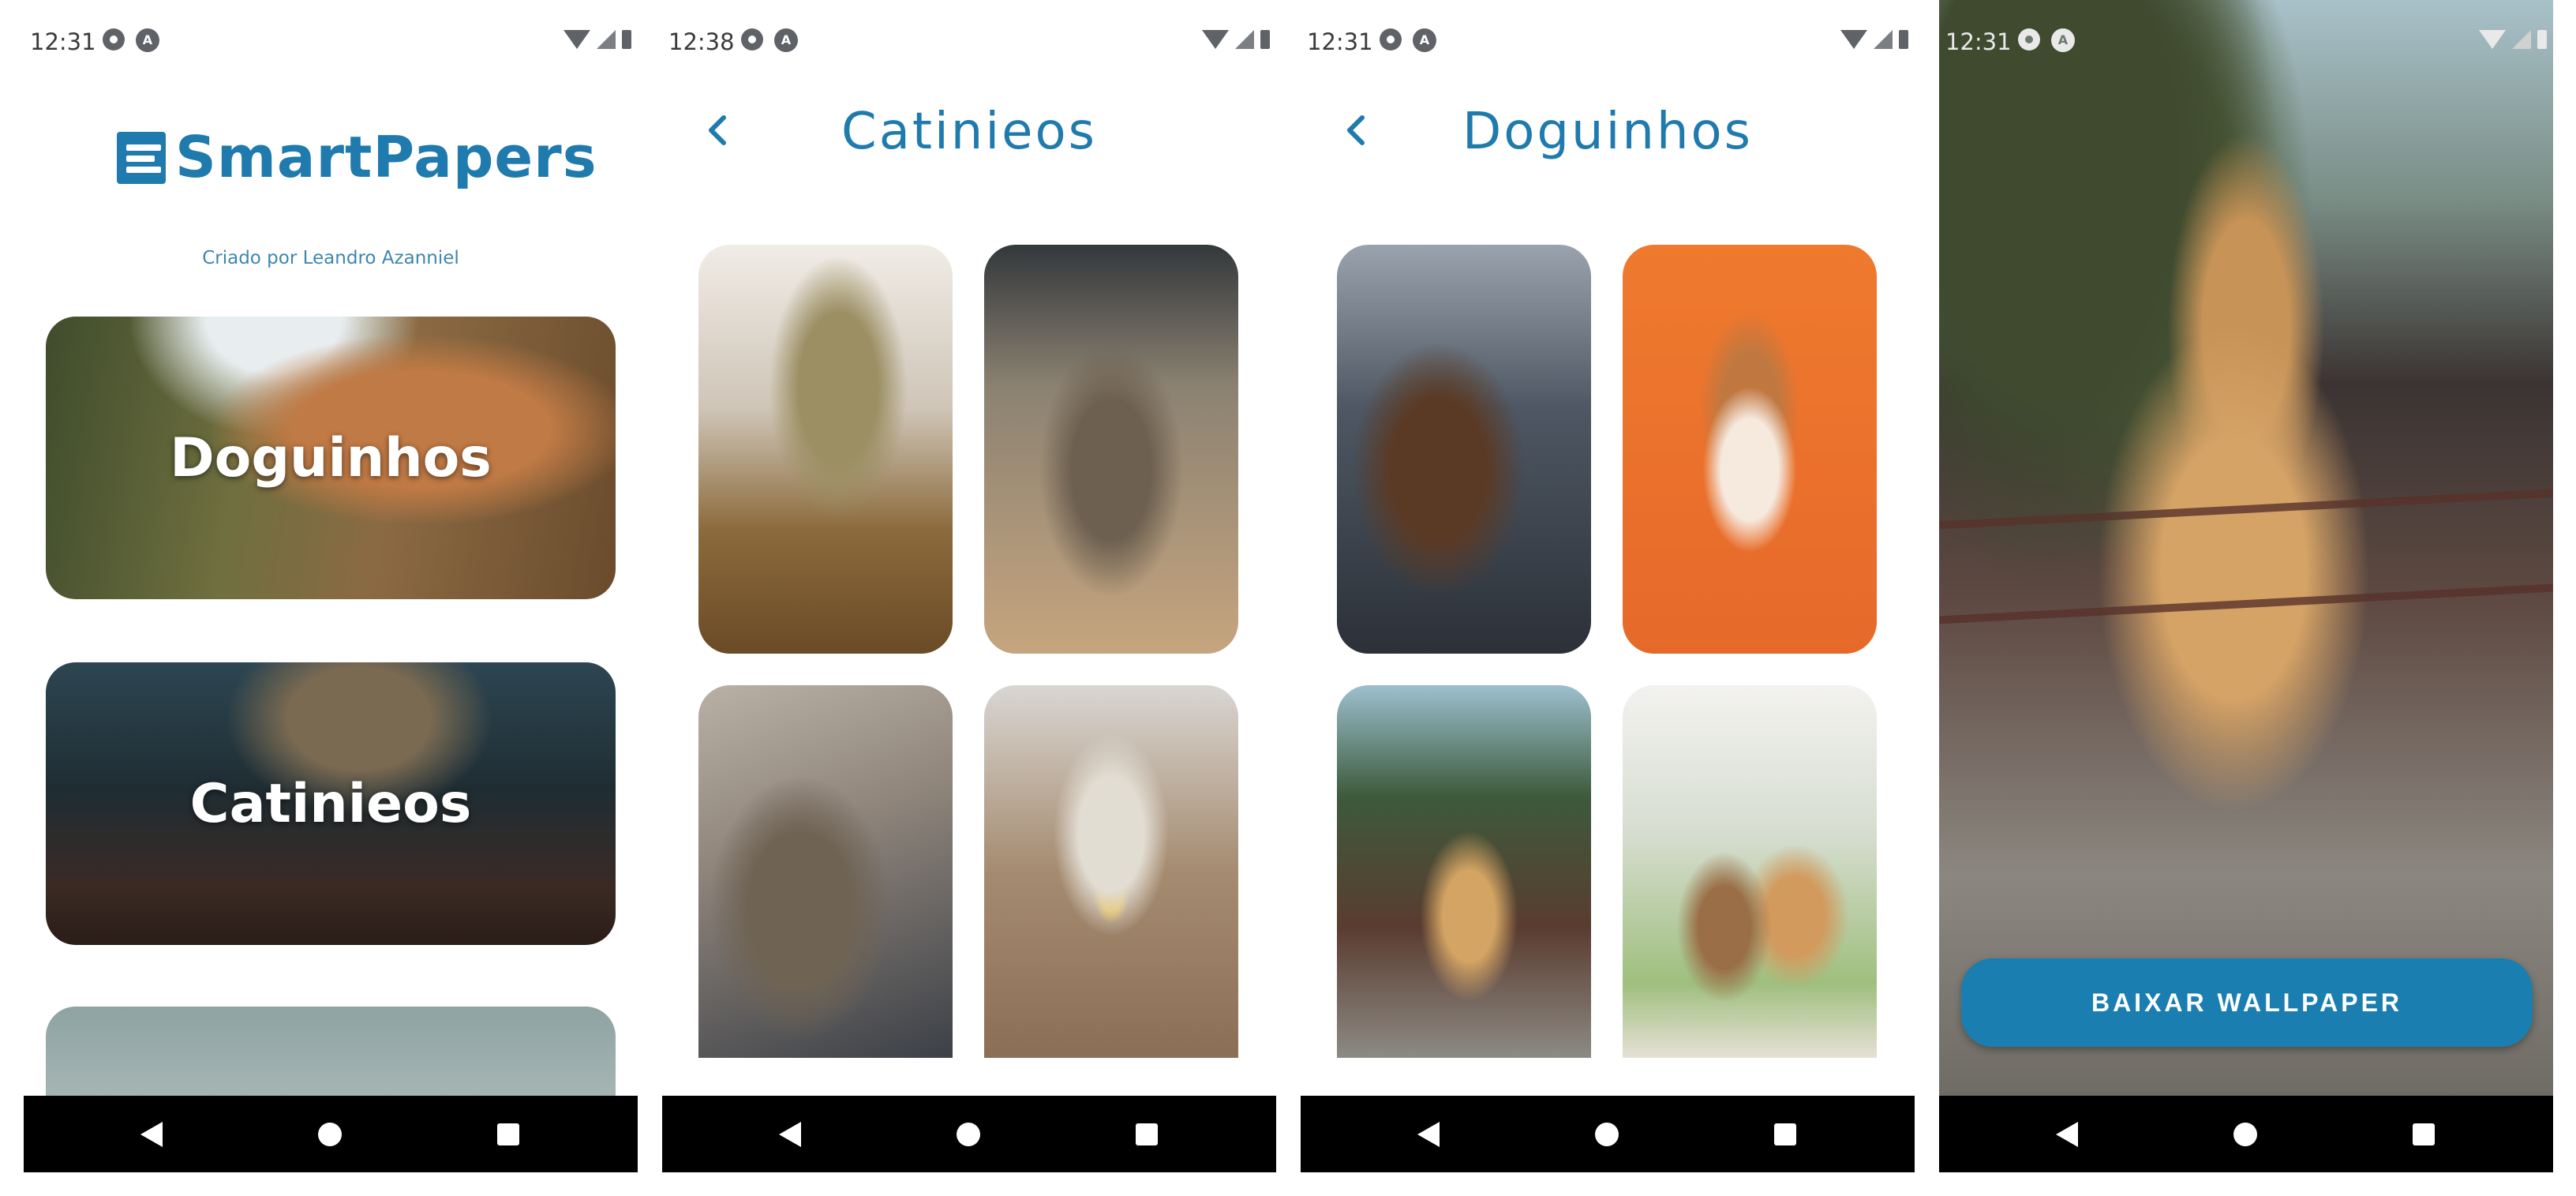 The image size is (2576, 1196). Describe the element at coordinates (1608, 132) in the screenshot. I see `page-title: Doguinhos` at that location.